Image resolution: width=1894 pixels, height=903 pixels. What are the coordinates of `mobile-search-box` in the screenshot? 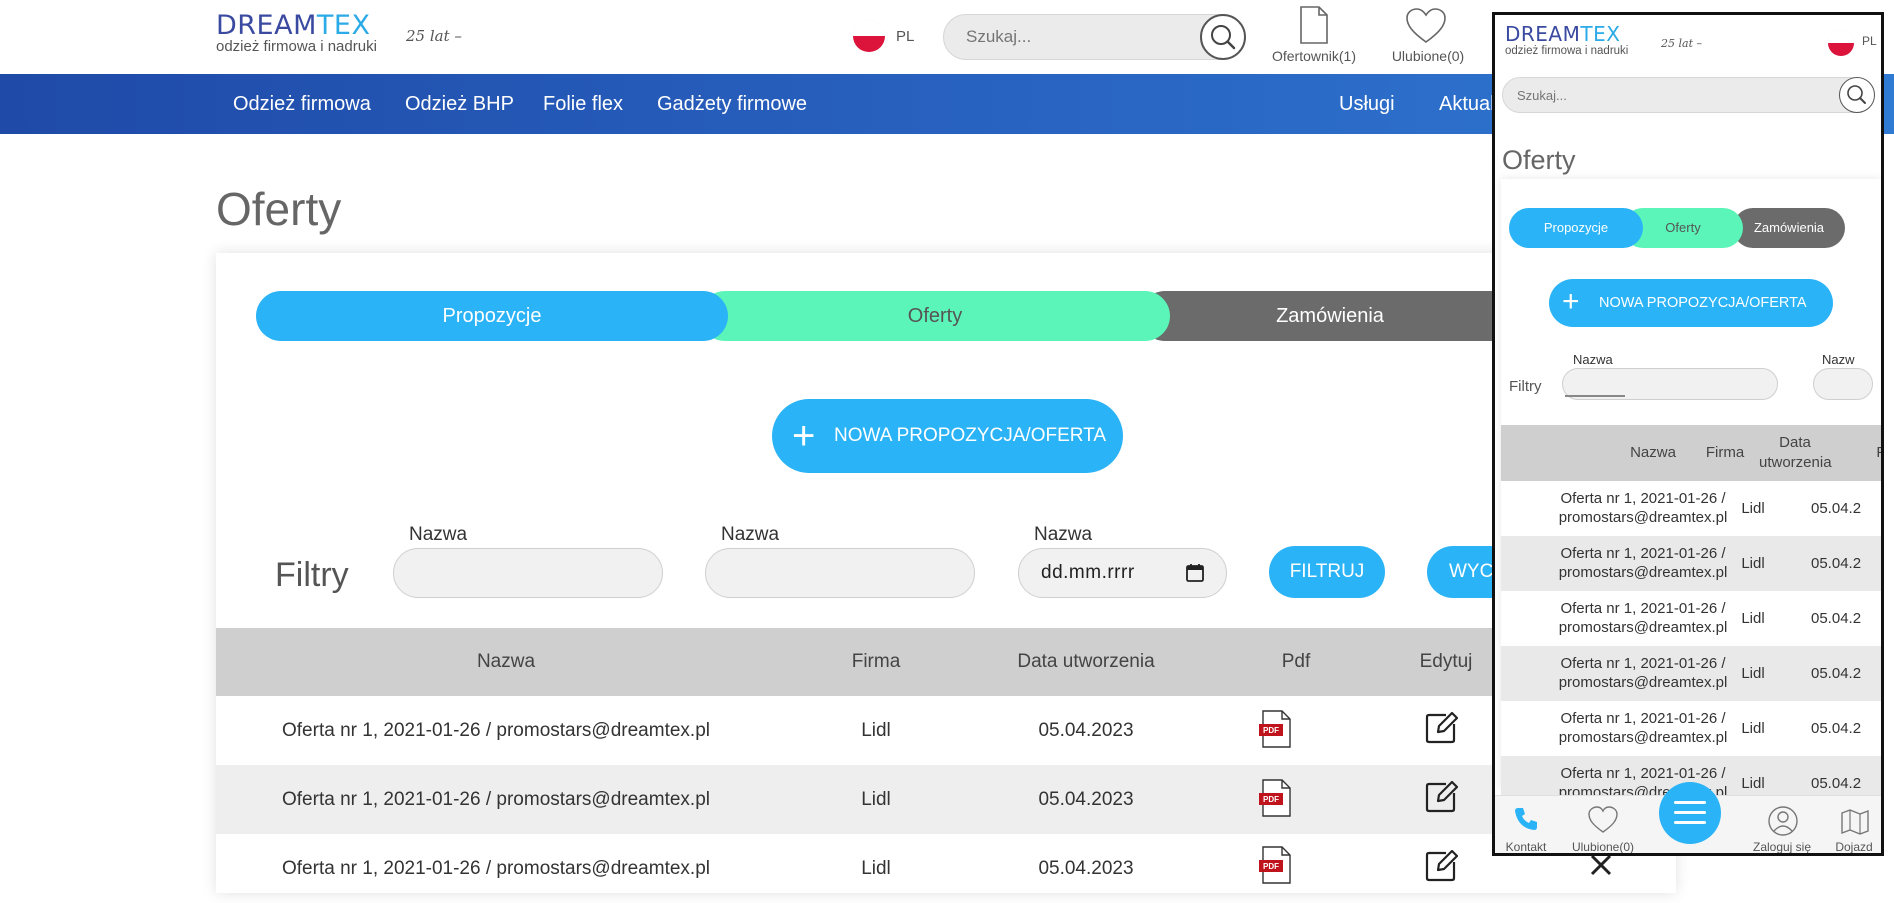 It's located at (1687, 95).